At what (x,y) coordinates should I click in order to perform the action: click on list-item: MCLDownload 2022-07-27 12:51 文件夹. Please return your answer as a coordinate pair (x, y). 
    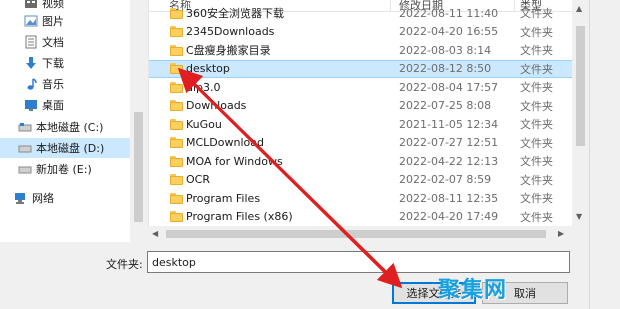
    Looking at the image, I should click on (360, 143).